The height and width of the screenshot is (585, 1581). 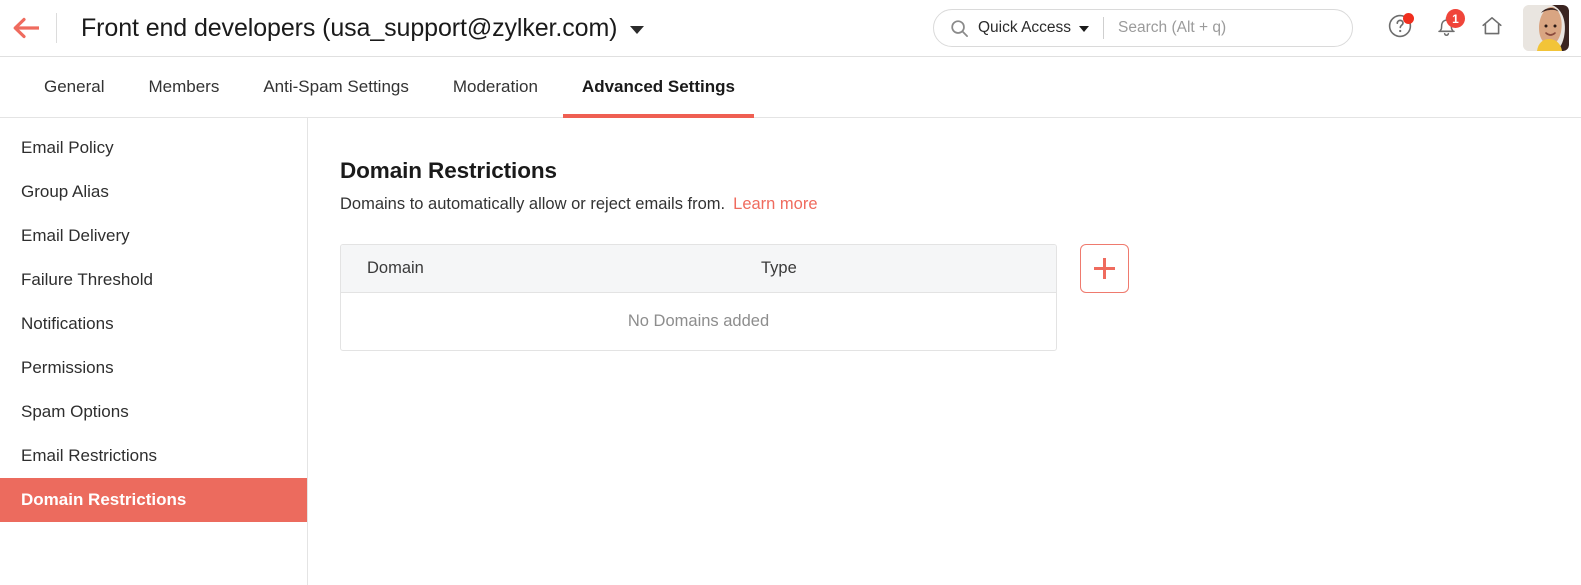 What do you see at coordinates (183, 87) in the screenshot?
I see `tab-members: Members` at bounding box center [183, 87].